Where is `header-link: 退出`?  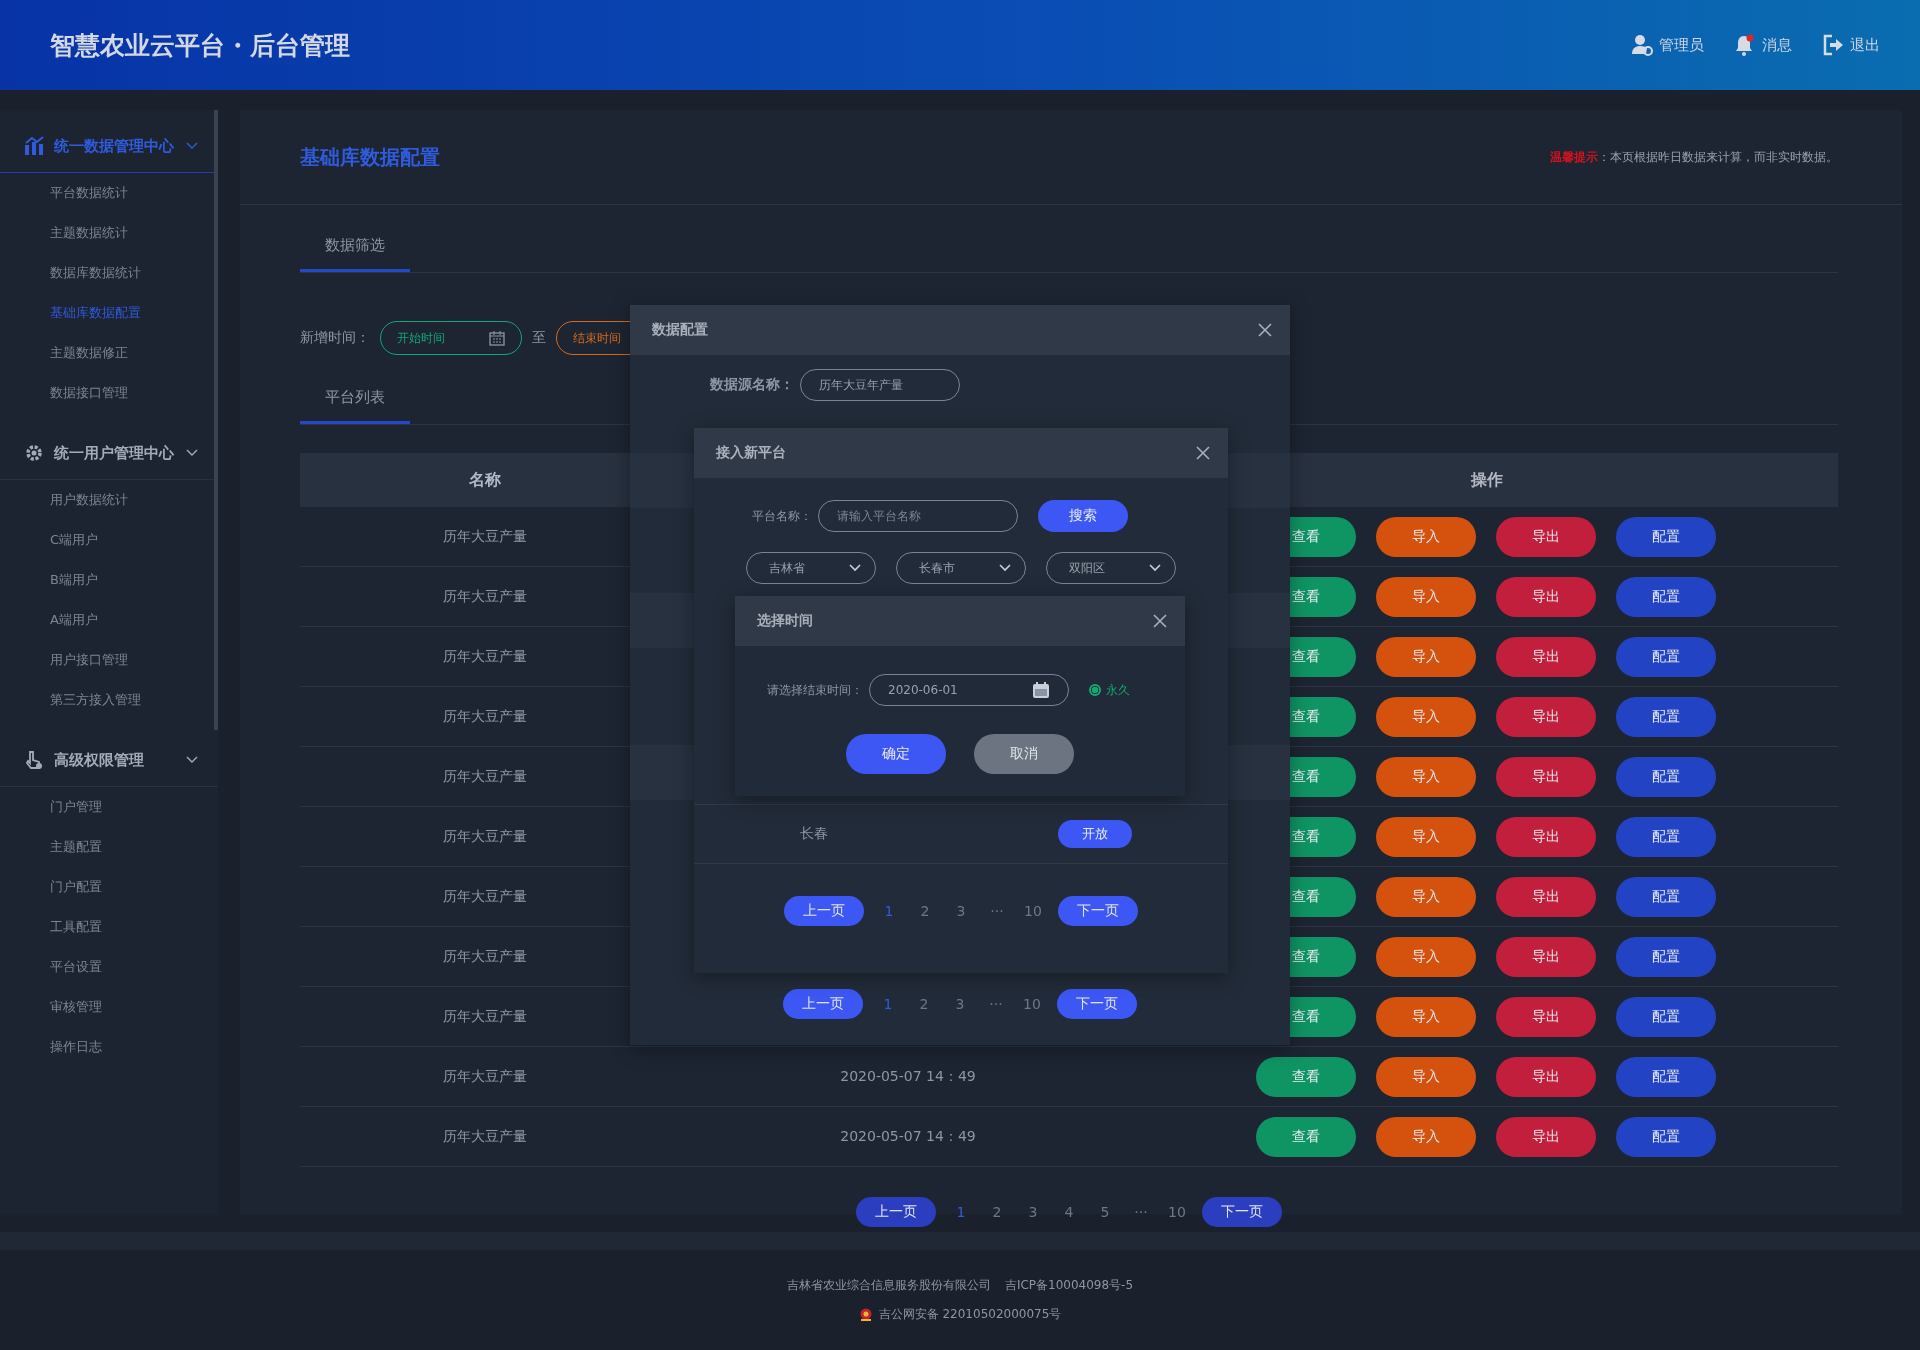
header-link: 退出 is located at coordinates (1851, 45).